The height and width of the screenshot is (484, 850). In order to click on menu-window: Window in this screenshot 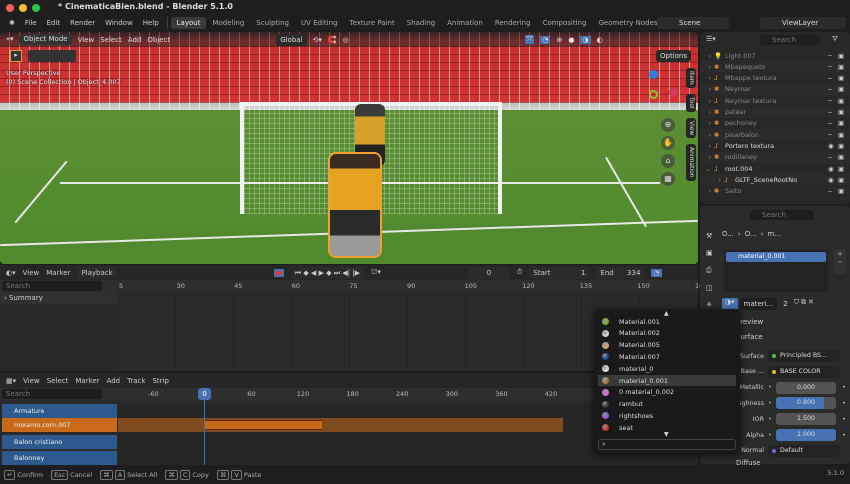, I will do `click(119, 23)`.